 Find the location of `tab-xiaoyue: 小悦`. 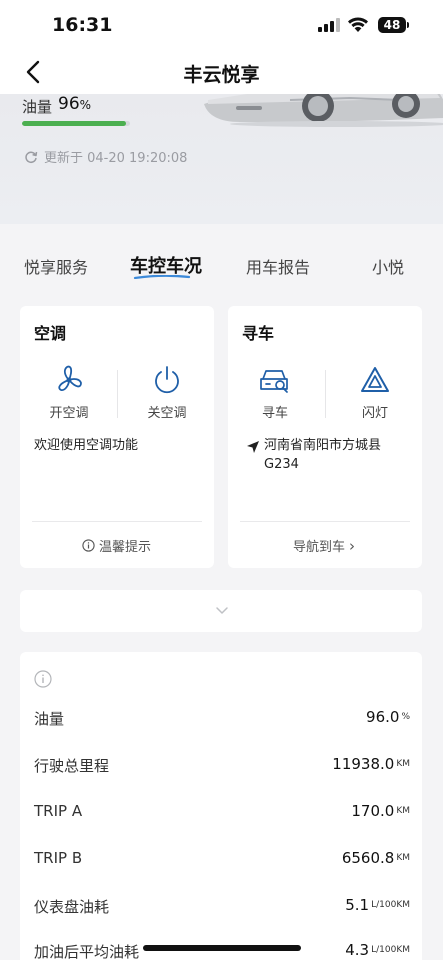

tab-xiaoyue: 小悦 is located at coordinates (388, 266).